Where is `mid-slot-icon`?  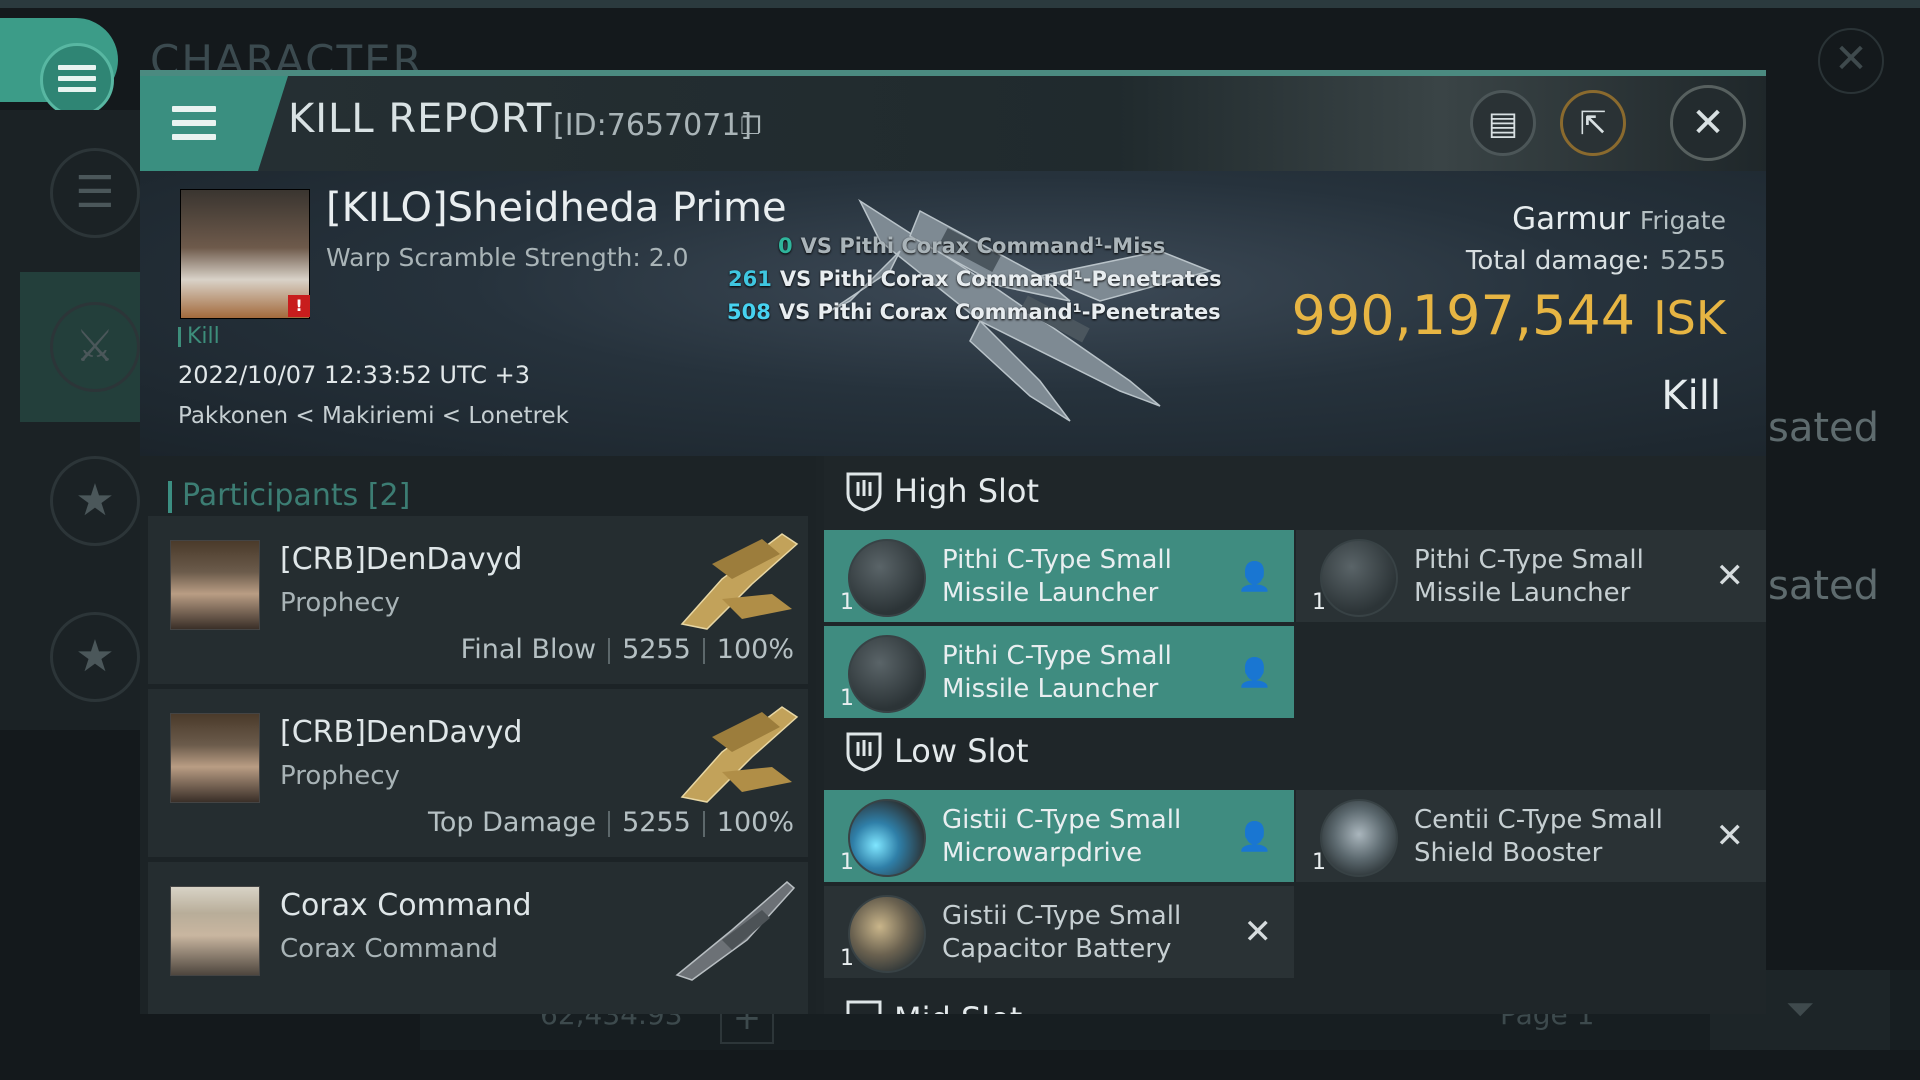
mid-slot-icon is located at coordinates (864, 1007).